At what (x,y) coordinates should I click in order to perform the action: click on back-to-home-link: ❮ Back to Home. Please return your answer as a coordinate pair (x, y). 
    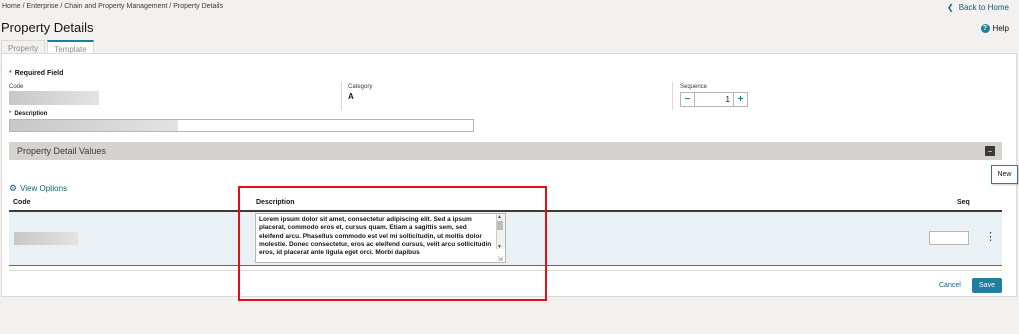
    Looking at the image, I should click on (978, 7).